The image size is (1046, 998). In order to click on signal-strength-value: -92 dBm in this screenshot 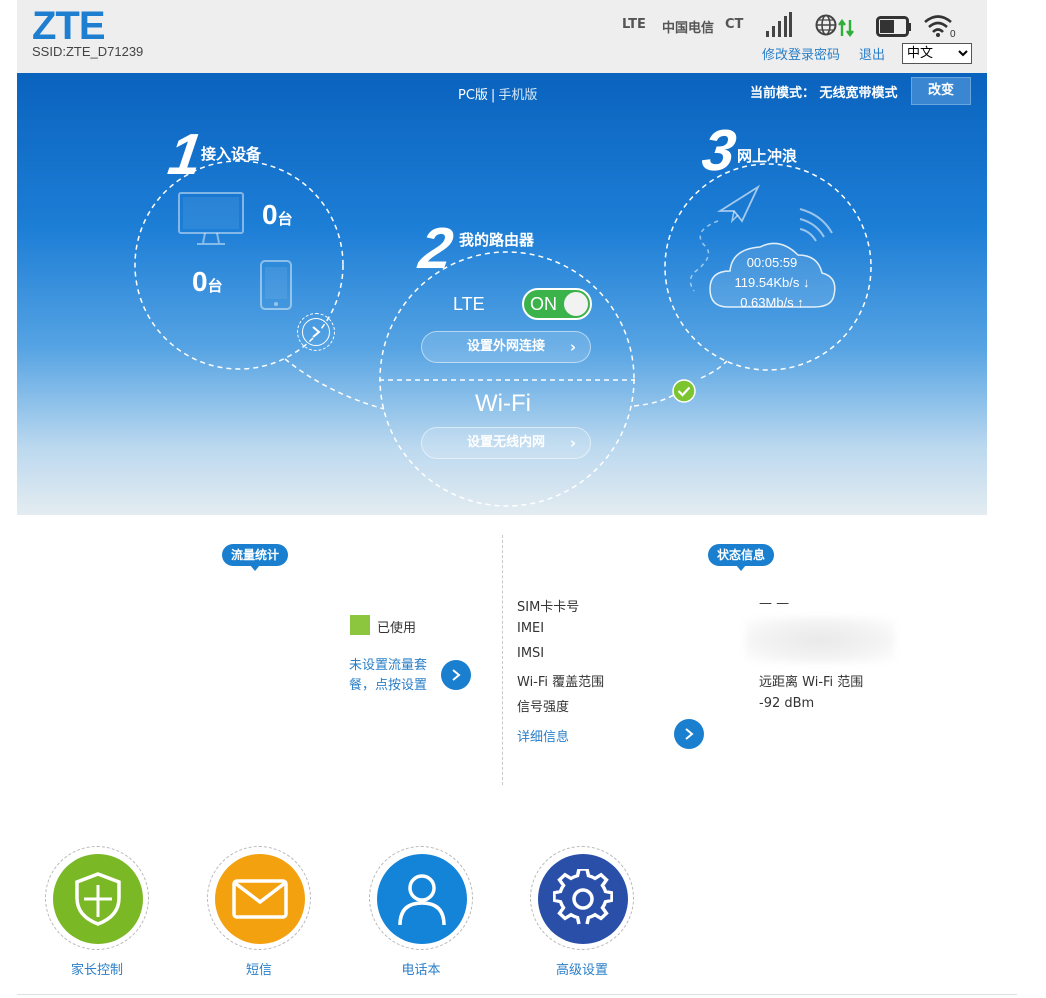, I will do `click(787, 703)`.